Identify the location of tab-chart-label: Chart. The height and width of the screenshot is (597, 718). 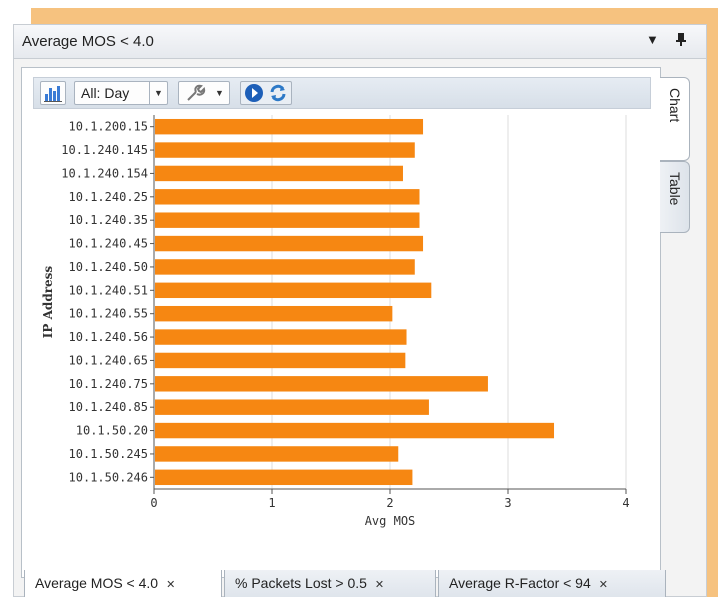
(675, 105).